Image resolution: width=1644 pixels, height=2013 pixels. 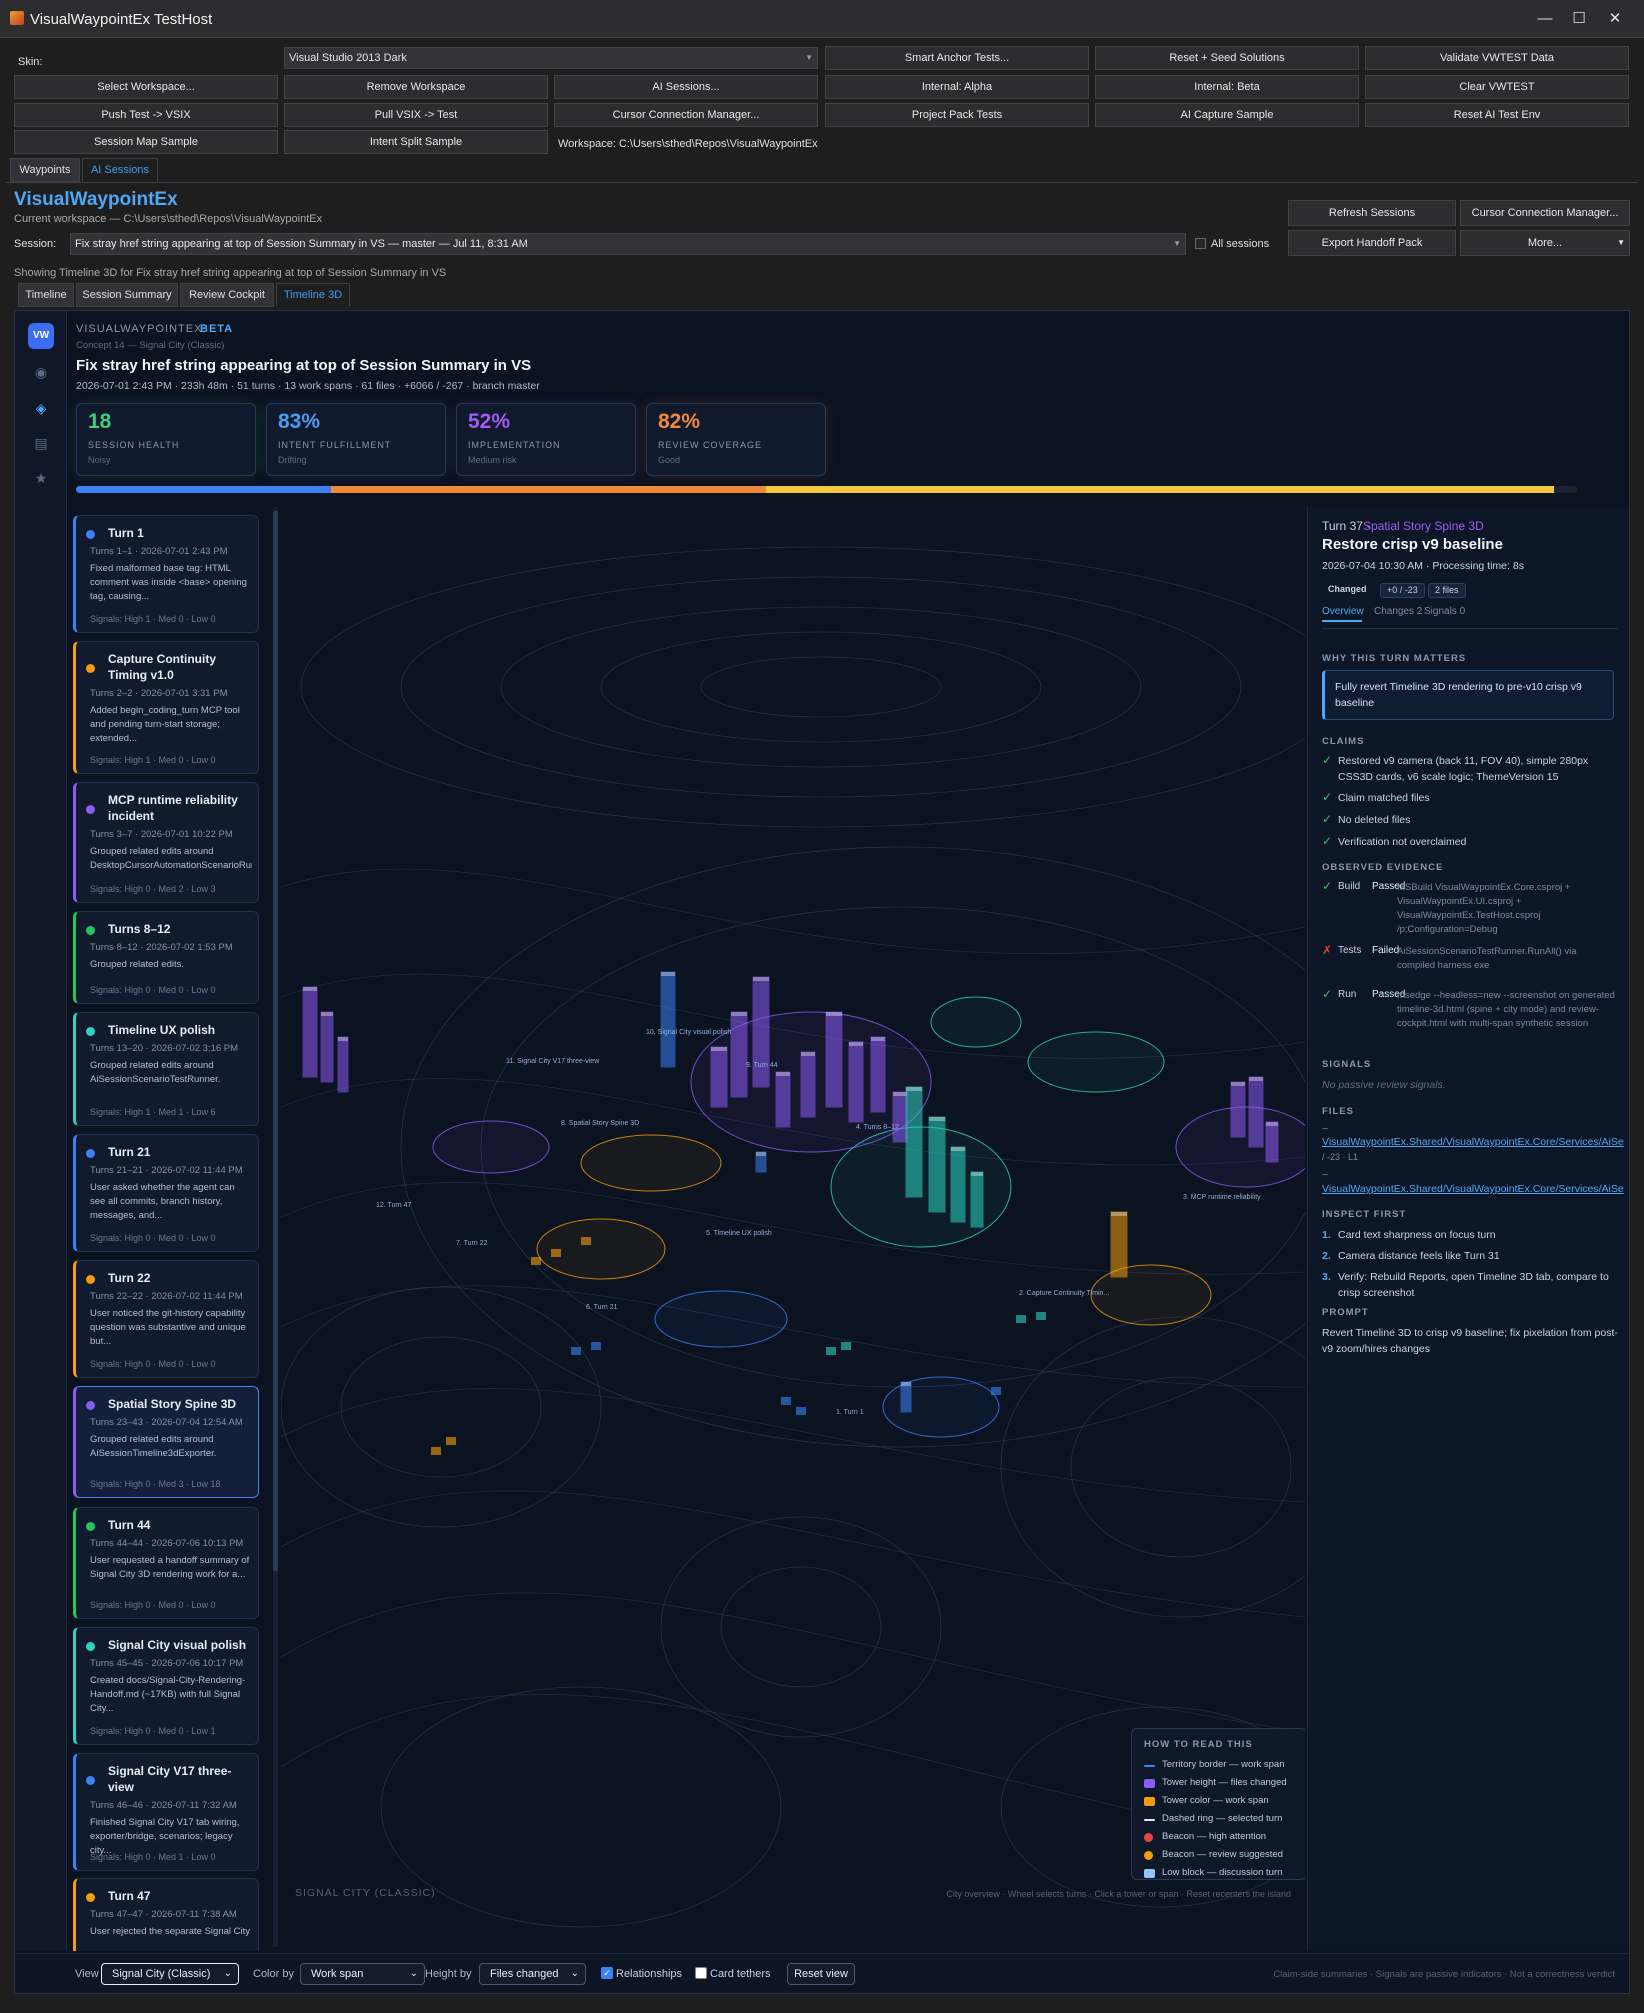 What do you see at coordinates (1384, 1085) in the screenshot?
I see `signals-empty: No passive review signals.` at bounding box center [1384, 1085].